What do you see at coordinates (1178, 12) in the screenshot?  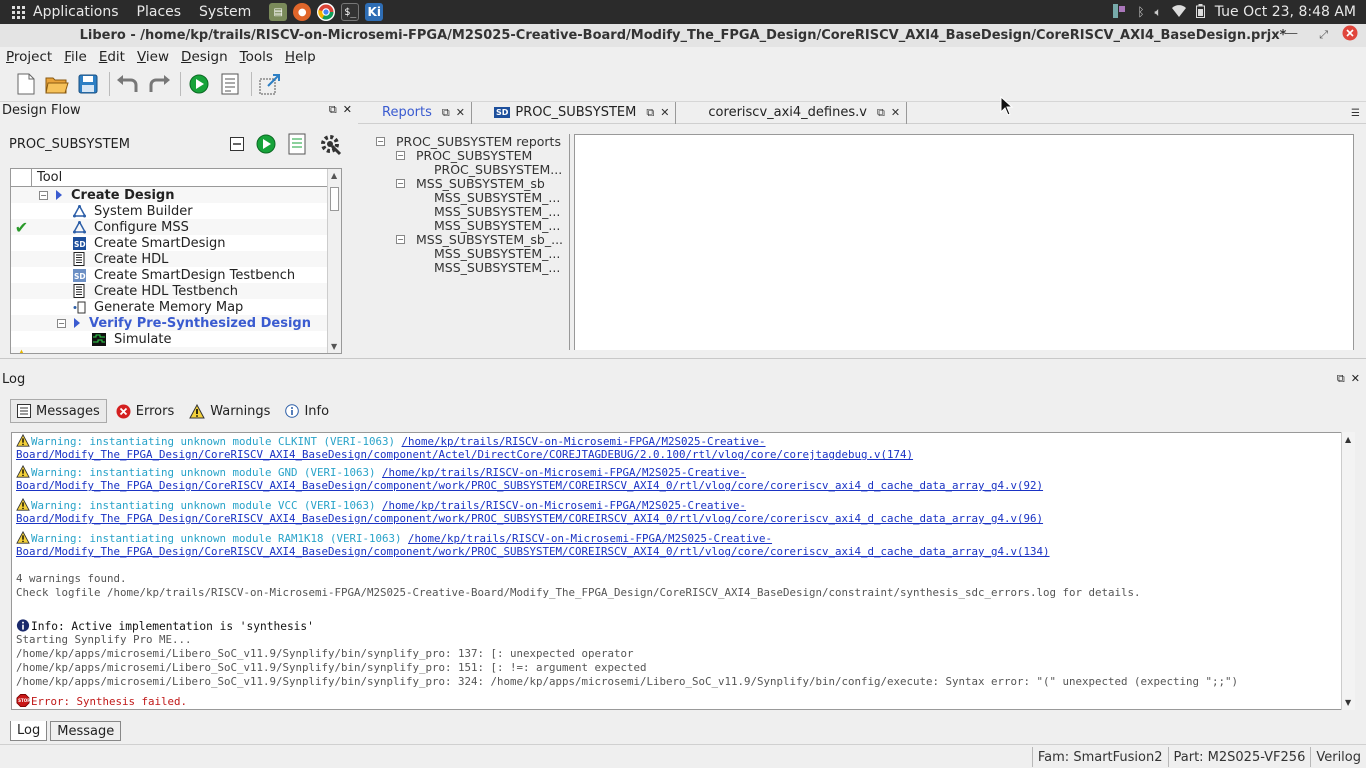 I see `wifi-icon` at bounding box center [1178, 12].